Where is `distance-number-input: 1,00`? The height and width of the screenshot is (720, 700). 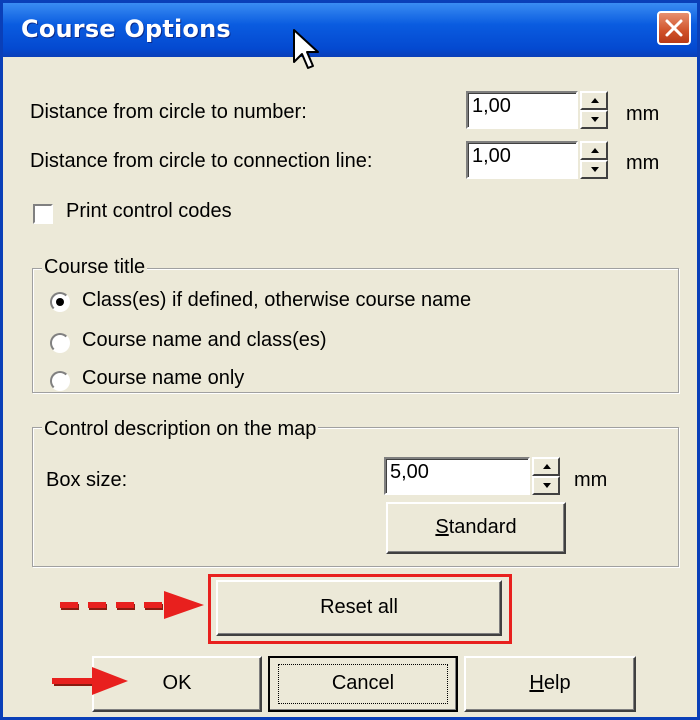
distance-number-input: 1,00 is located at coordinates (522, 110).